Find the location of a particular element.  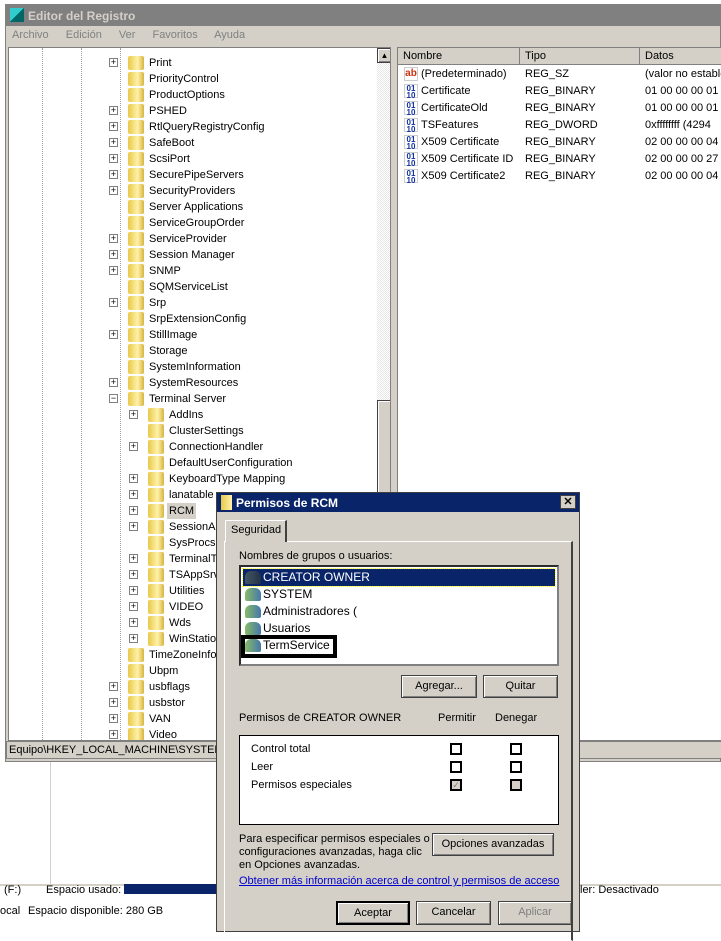

close-button: ✕ is located at coordinates (568, 502).